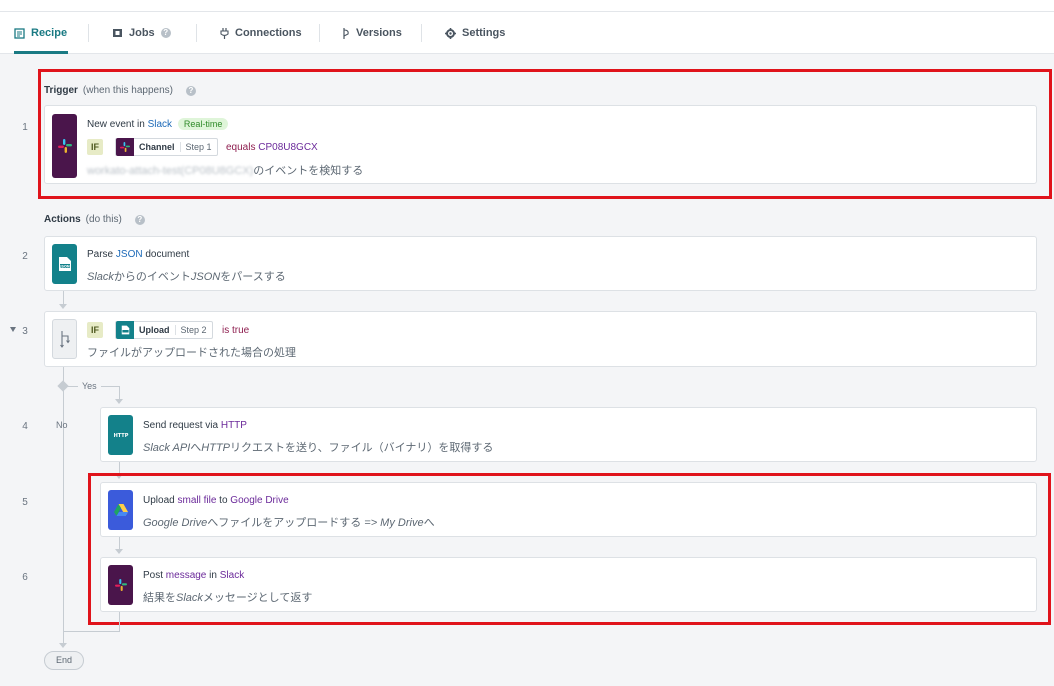 This screenshot has height=686, width=1054. I want to click on flow-connector-no, so click(63, 499).